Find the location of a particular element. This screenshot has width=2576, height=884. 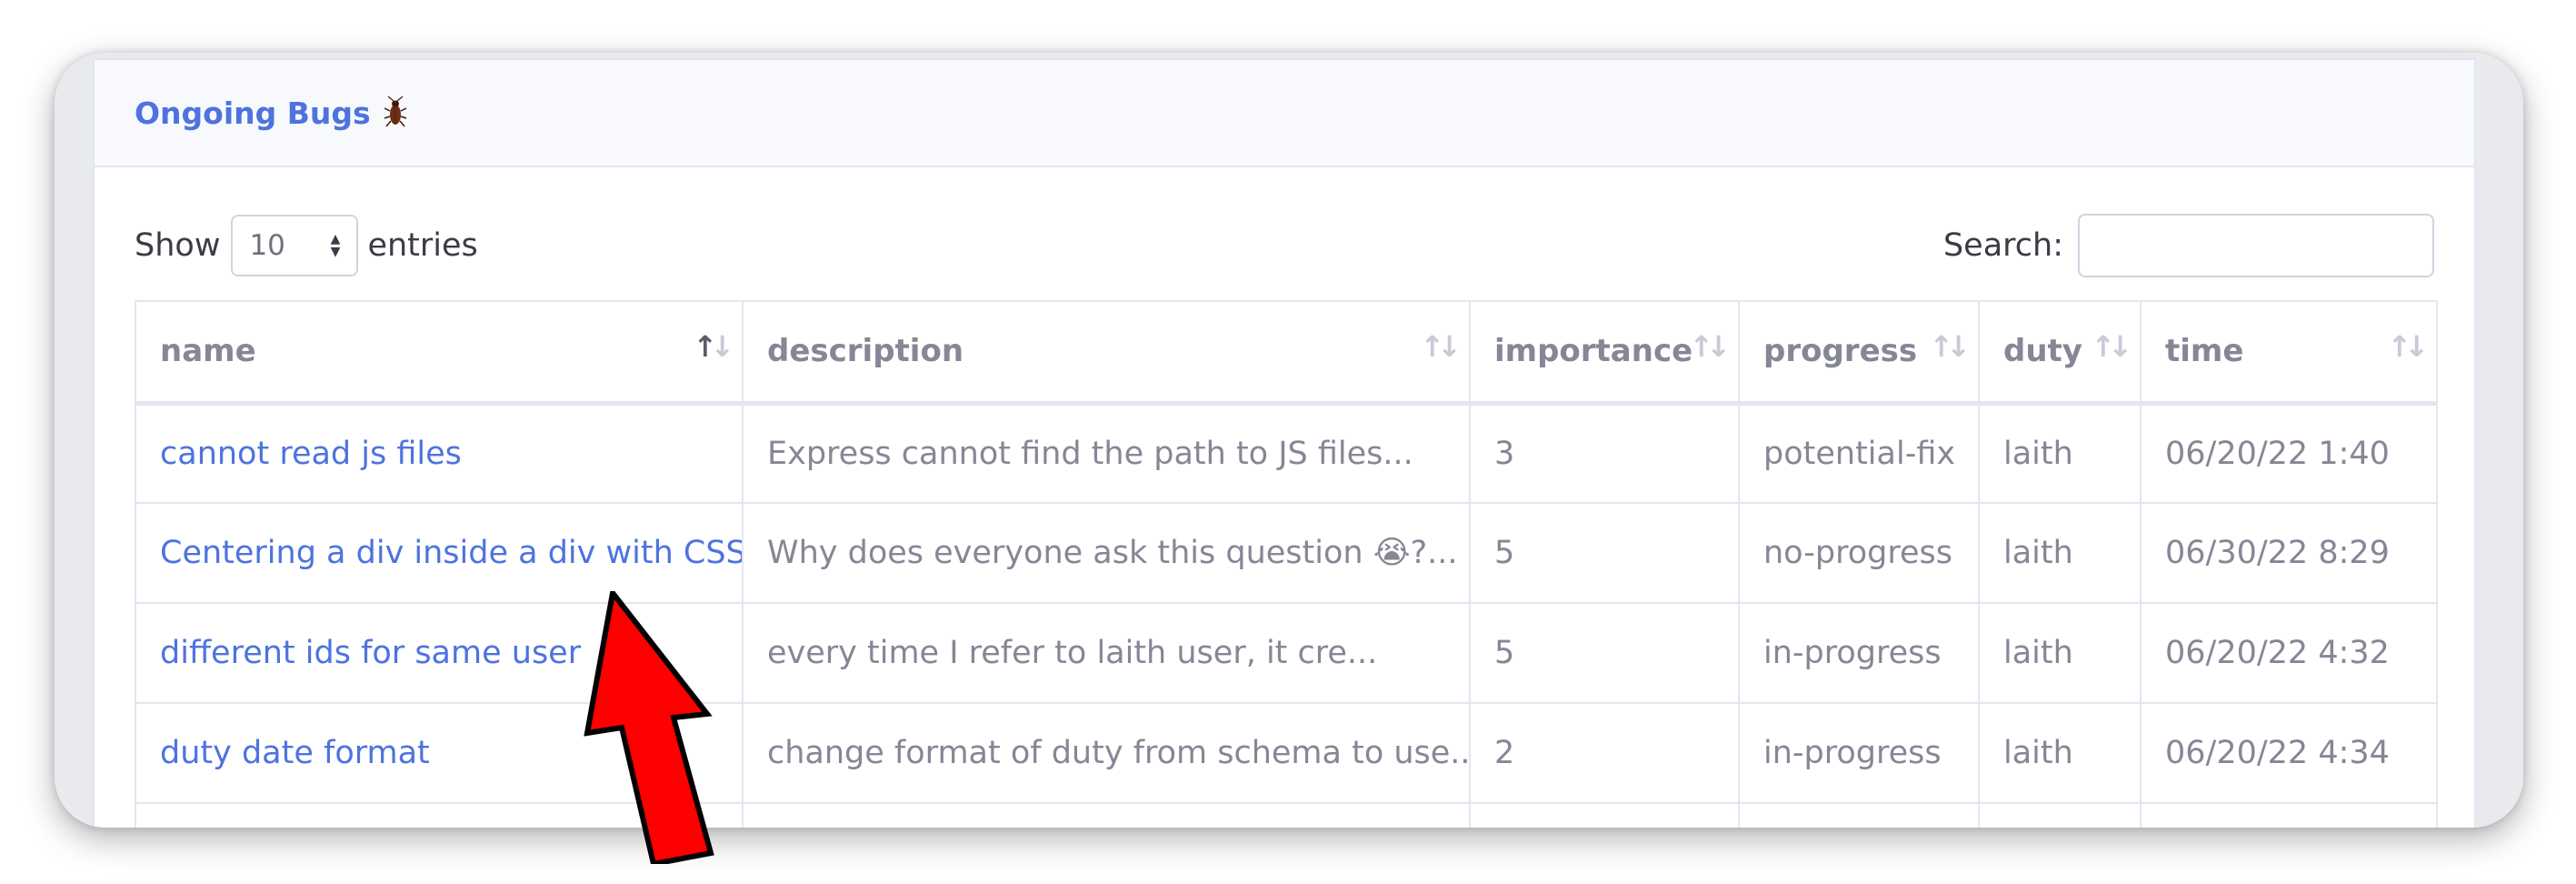

entries-label: entries is located at coordinates (422, 245).